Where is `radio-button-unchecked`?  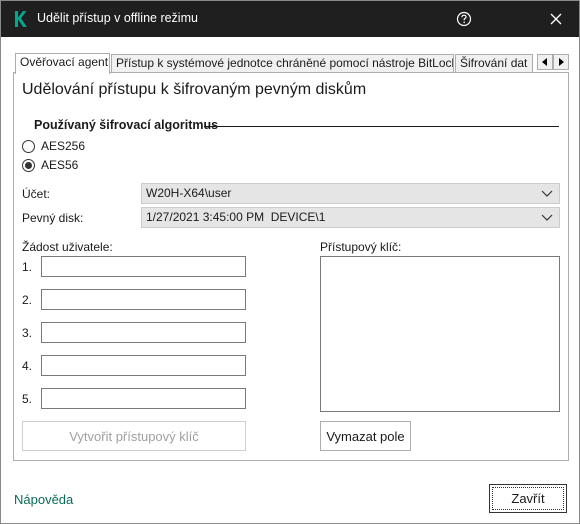
radio-button-unchecked is located at coordinates (28, 146).